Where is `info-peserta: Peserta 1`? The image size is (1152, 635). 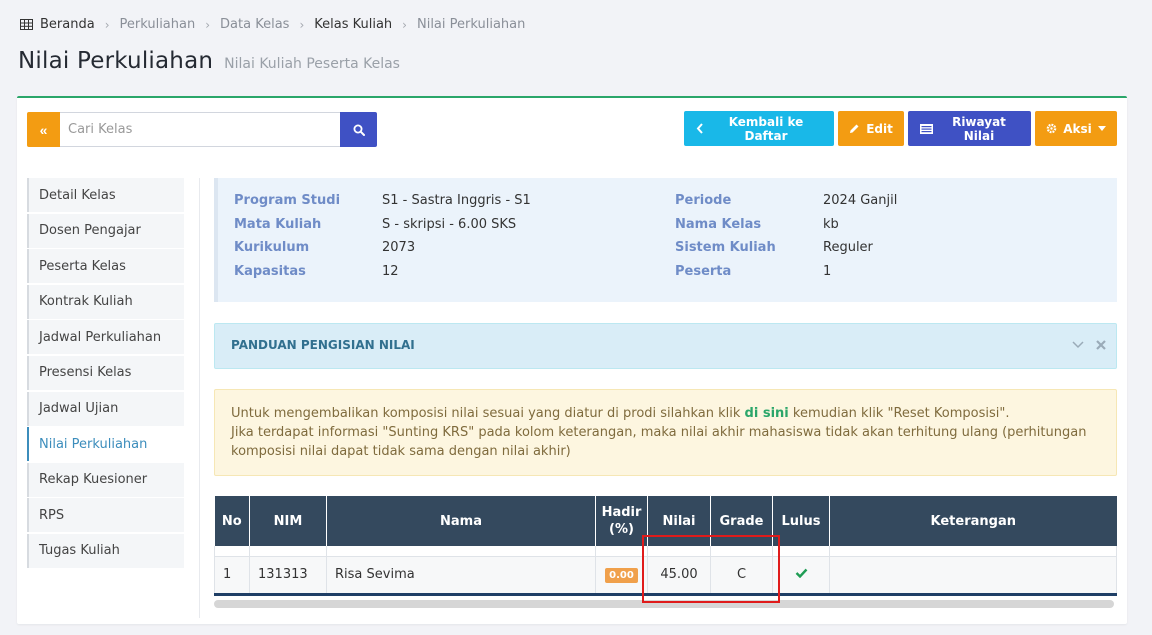 info-peserta: Peserta 1 is located at coordinates (753, 271).